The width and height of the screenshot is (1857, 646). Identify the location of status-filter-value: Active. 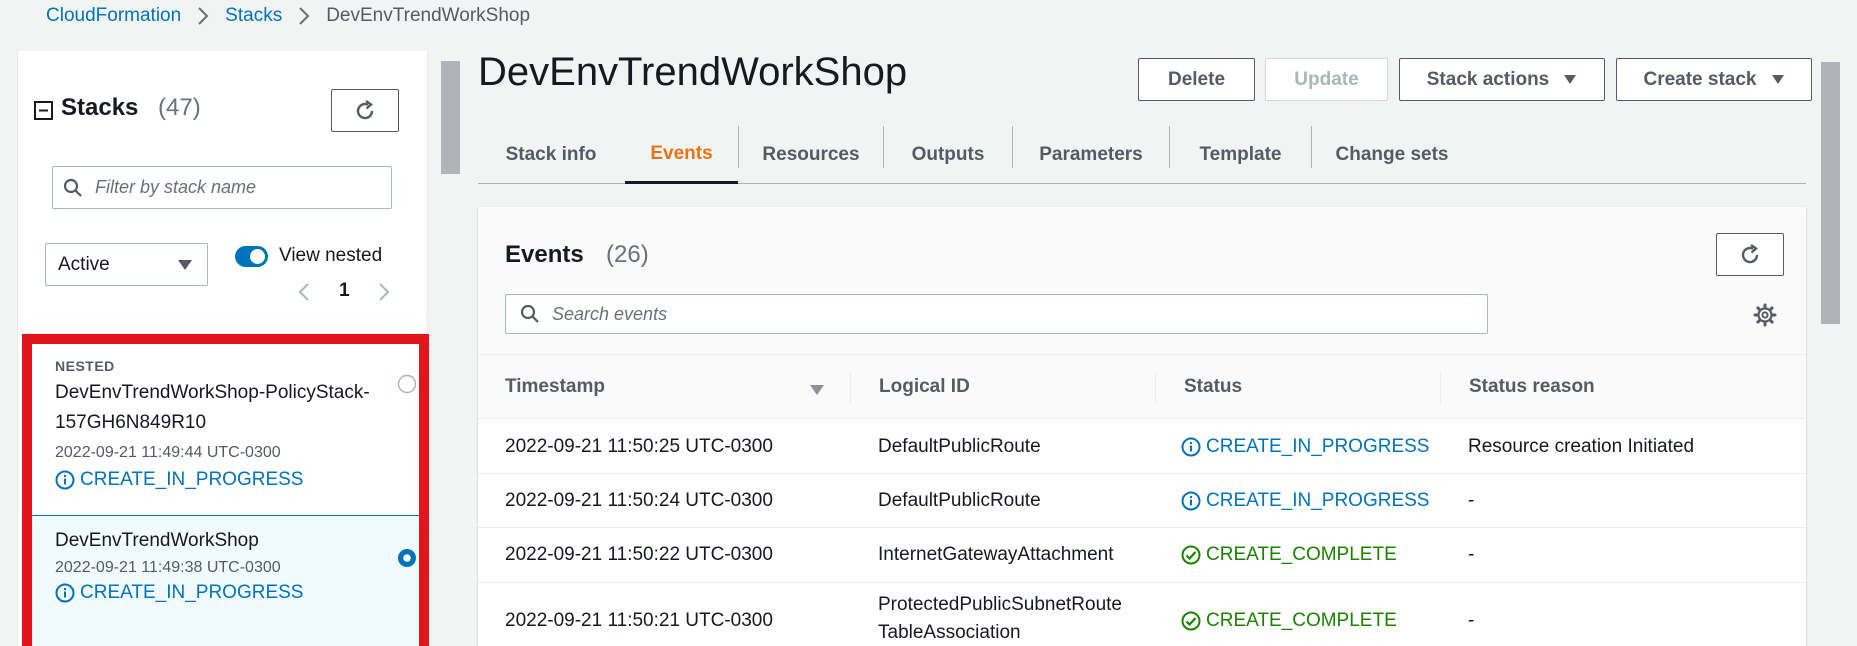
(84, 264).